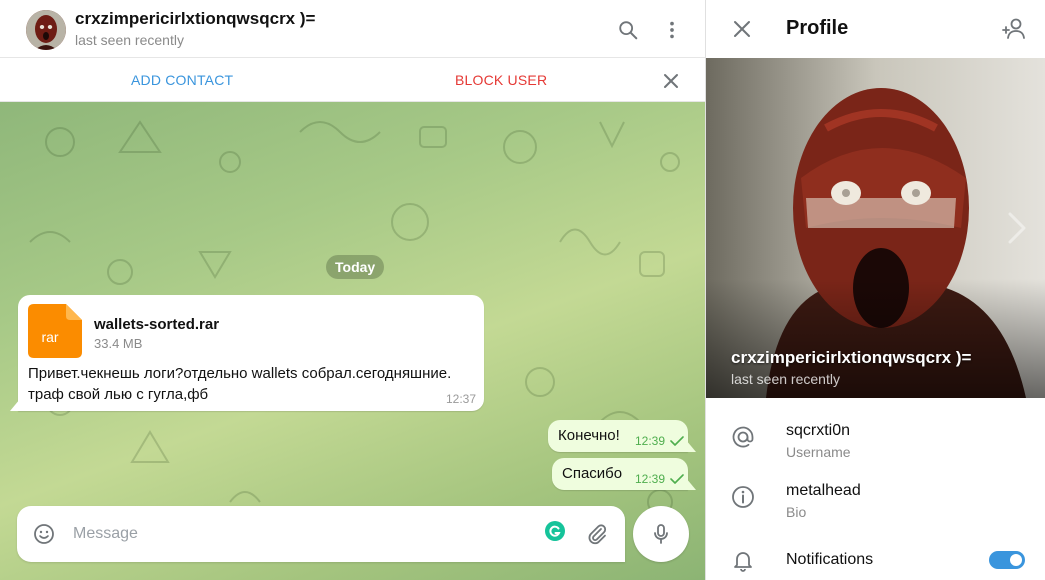  What do you see at coordinates (1017, 228) in the screenshot?
I see `chevron-right-icon` at bounding box center [1017, 228].